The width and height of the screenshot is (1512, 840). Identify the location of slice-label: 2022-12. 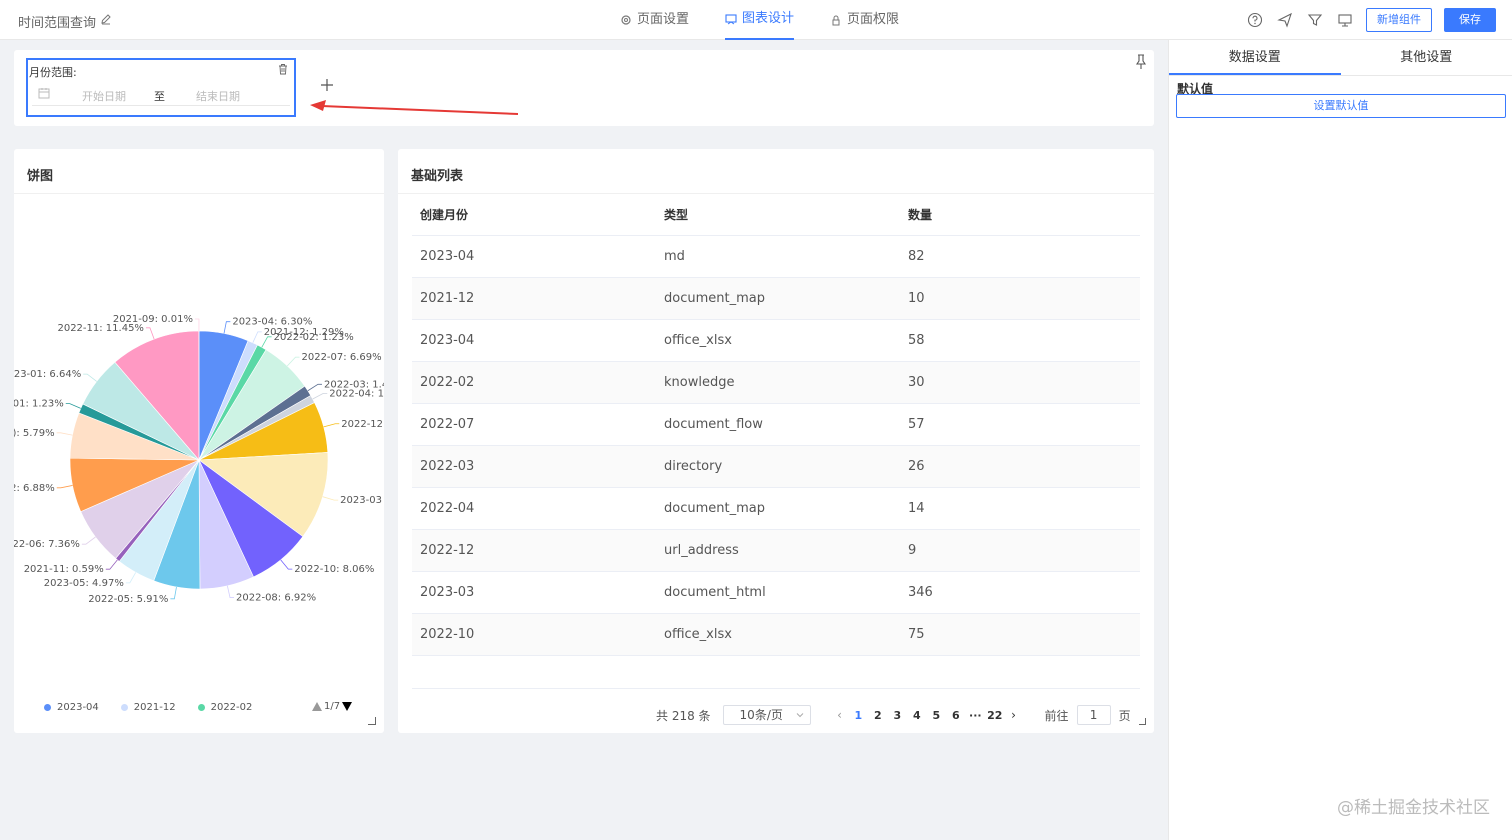
(362, 424).